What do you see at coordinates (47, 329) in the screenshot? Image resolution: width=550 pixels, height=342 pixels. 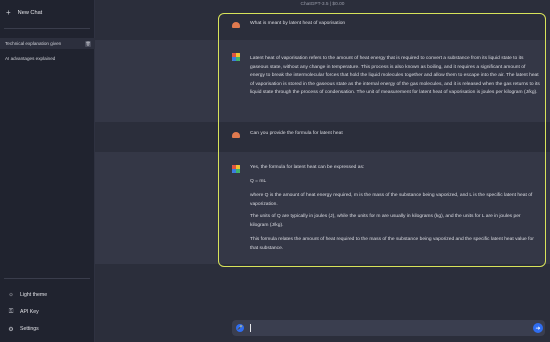 I see `settings-button: ⚙ Settings` at bounding box center [47, 329].